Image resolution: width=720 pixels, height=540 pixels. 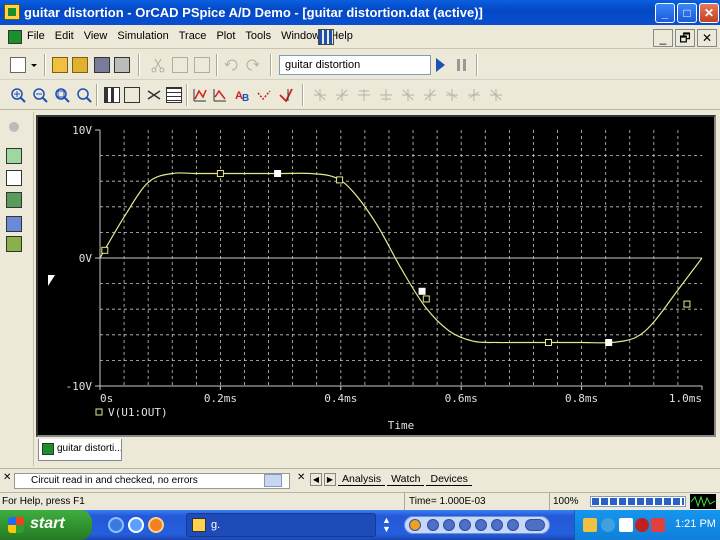 What do you see at coordinates (449, 479) in the screenshot?
I see `tab-devices: Devices` at bounding box center [449, 479].